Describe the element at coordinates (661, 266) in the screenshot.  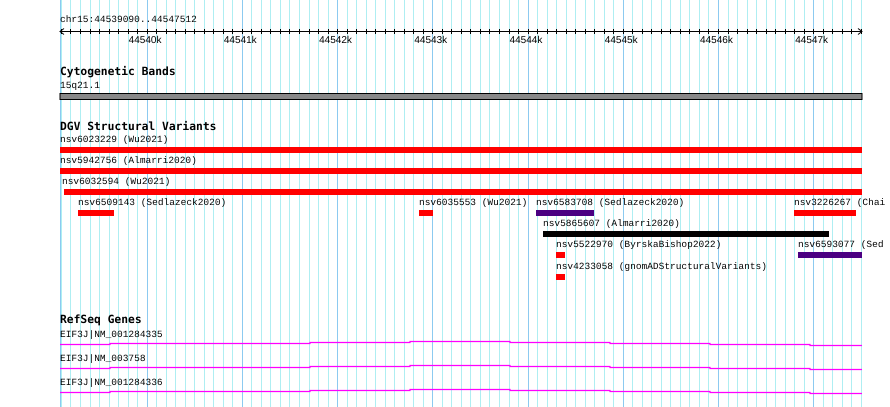
I see `variant-label: nsv4233058 (gnomADStructuralVariants)` at that location.